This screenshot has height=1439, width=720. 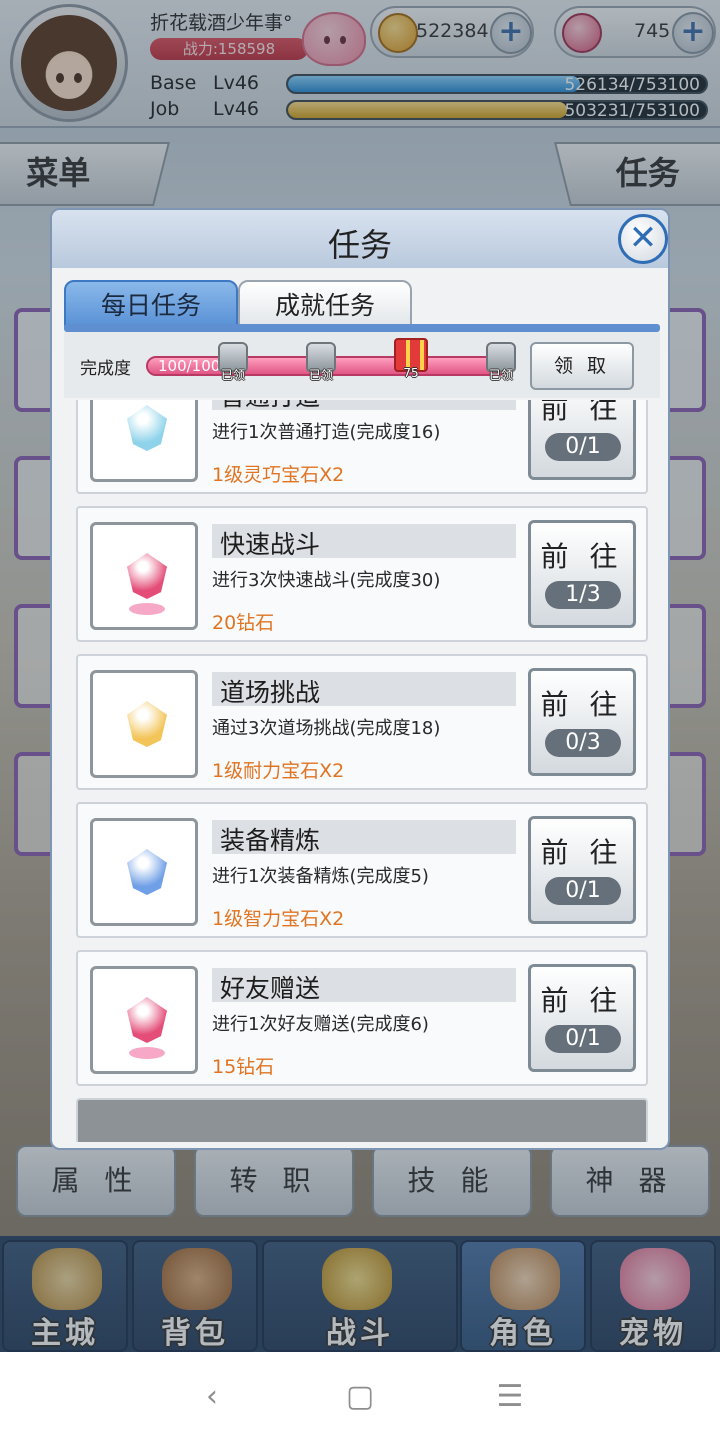 I want to click on task-title: 快速战斗, so click(x=270, y=544).